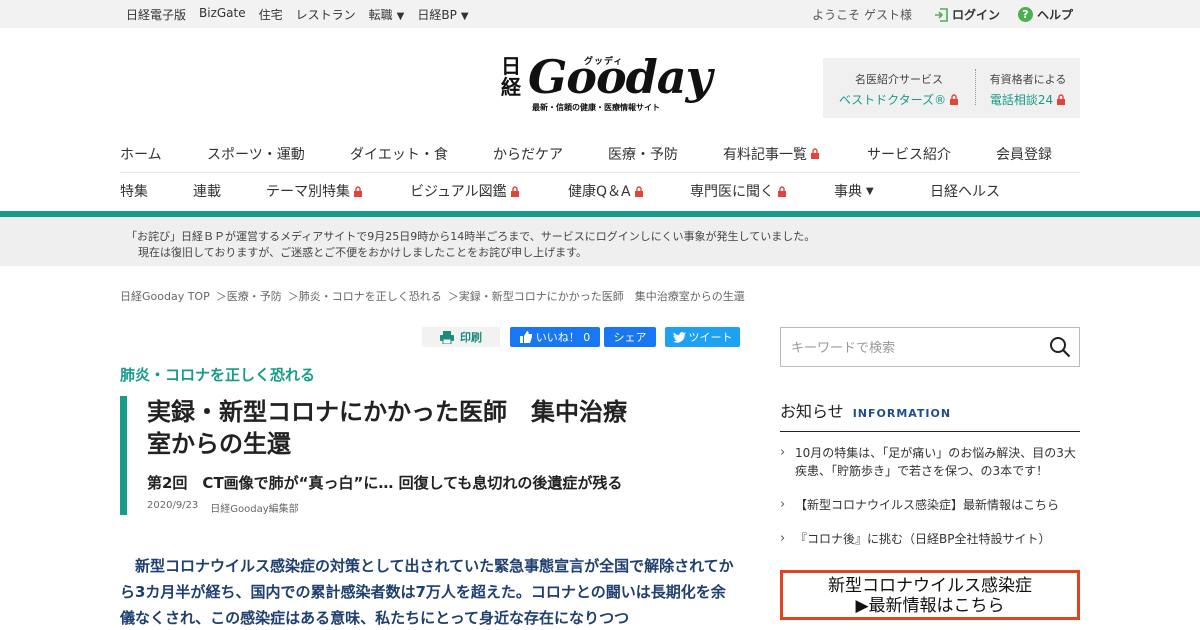 The image size is (1200, 630). I want to click on information-heading: お知らせ INFORMATION, so click(930, 415).